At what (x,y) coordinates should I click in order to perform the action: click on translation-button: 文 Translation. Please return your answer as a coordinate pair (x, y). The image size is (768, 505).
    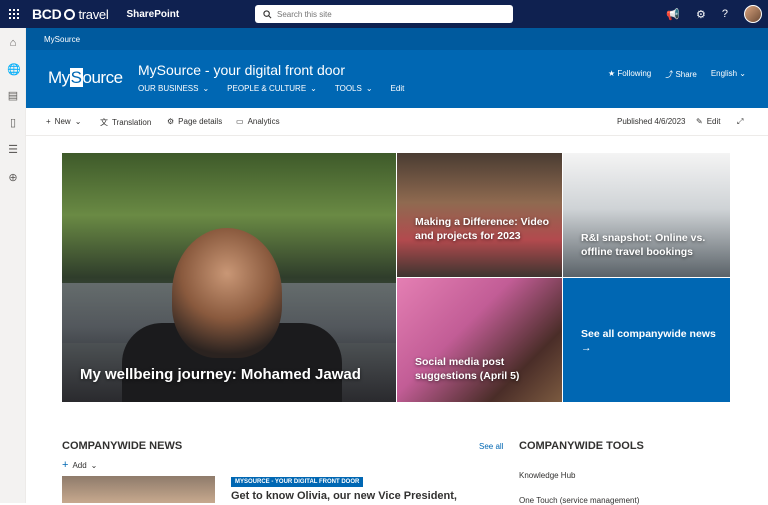
    Looking at the image, I should click on (125, 122).